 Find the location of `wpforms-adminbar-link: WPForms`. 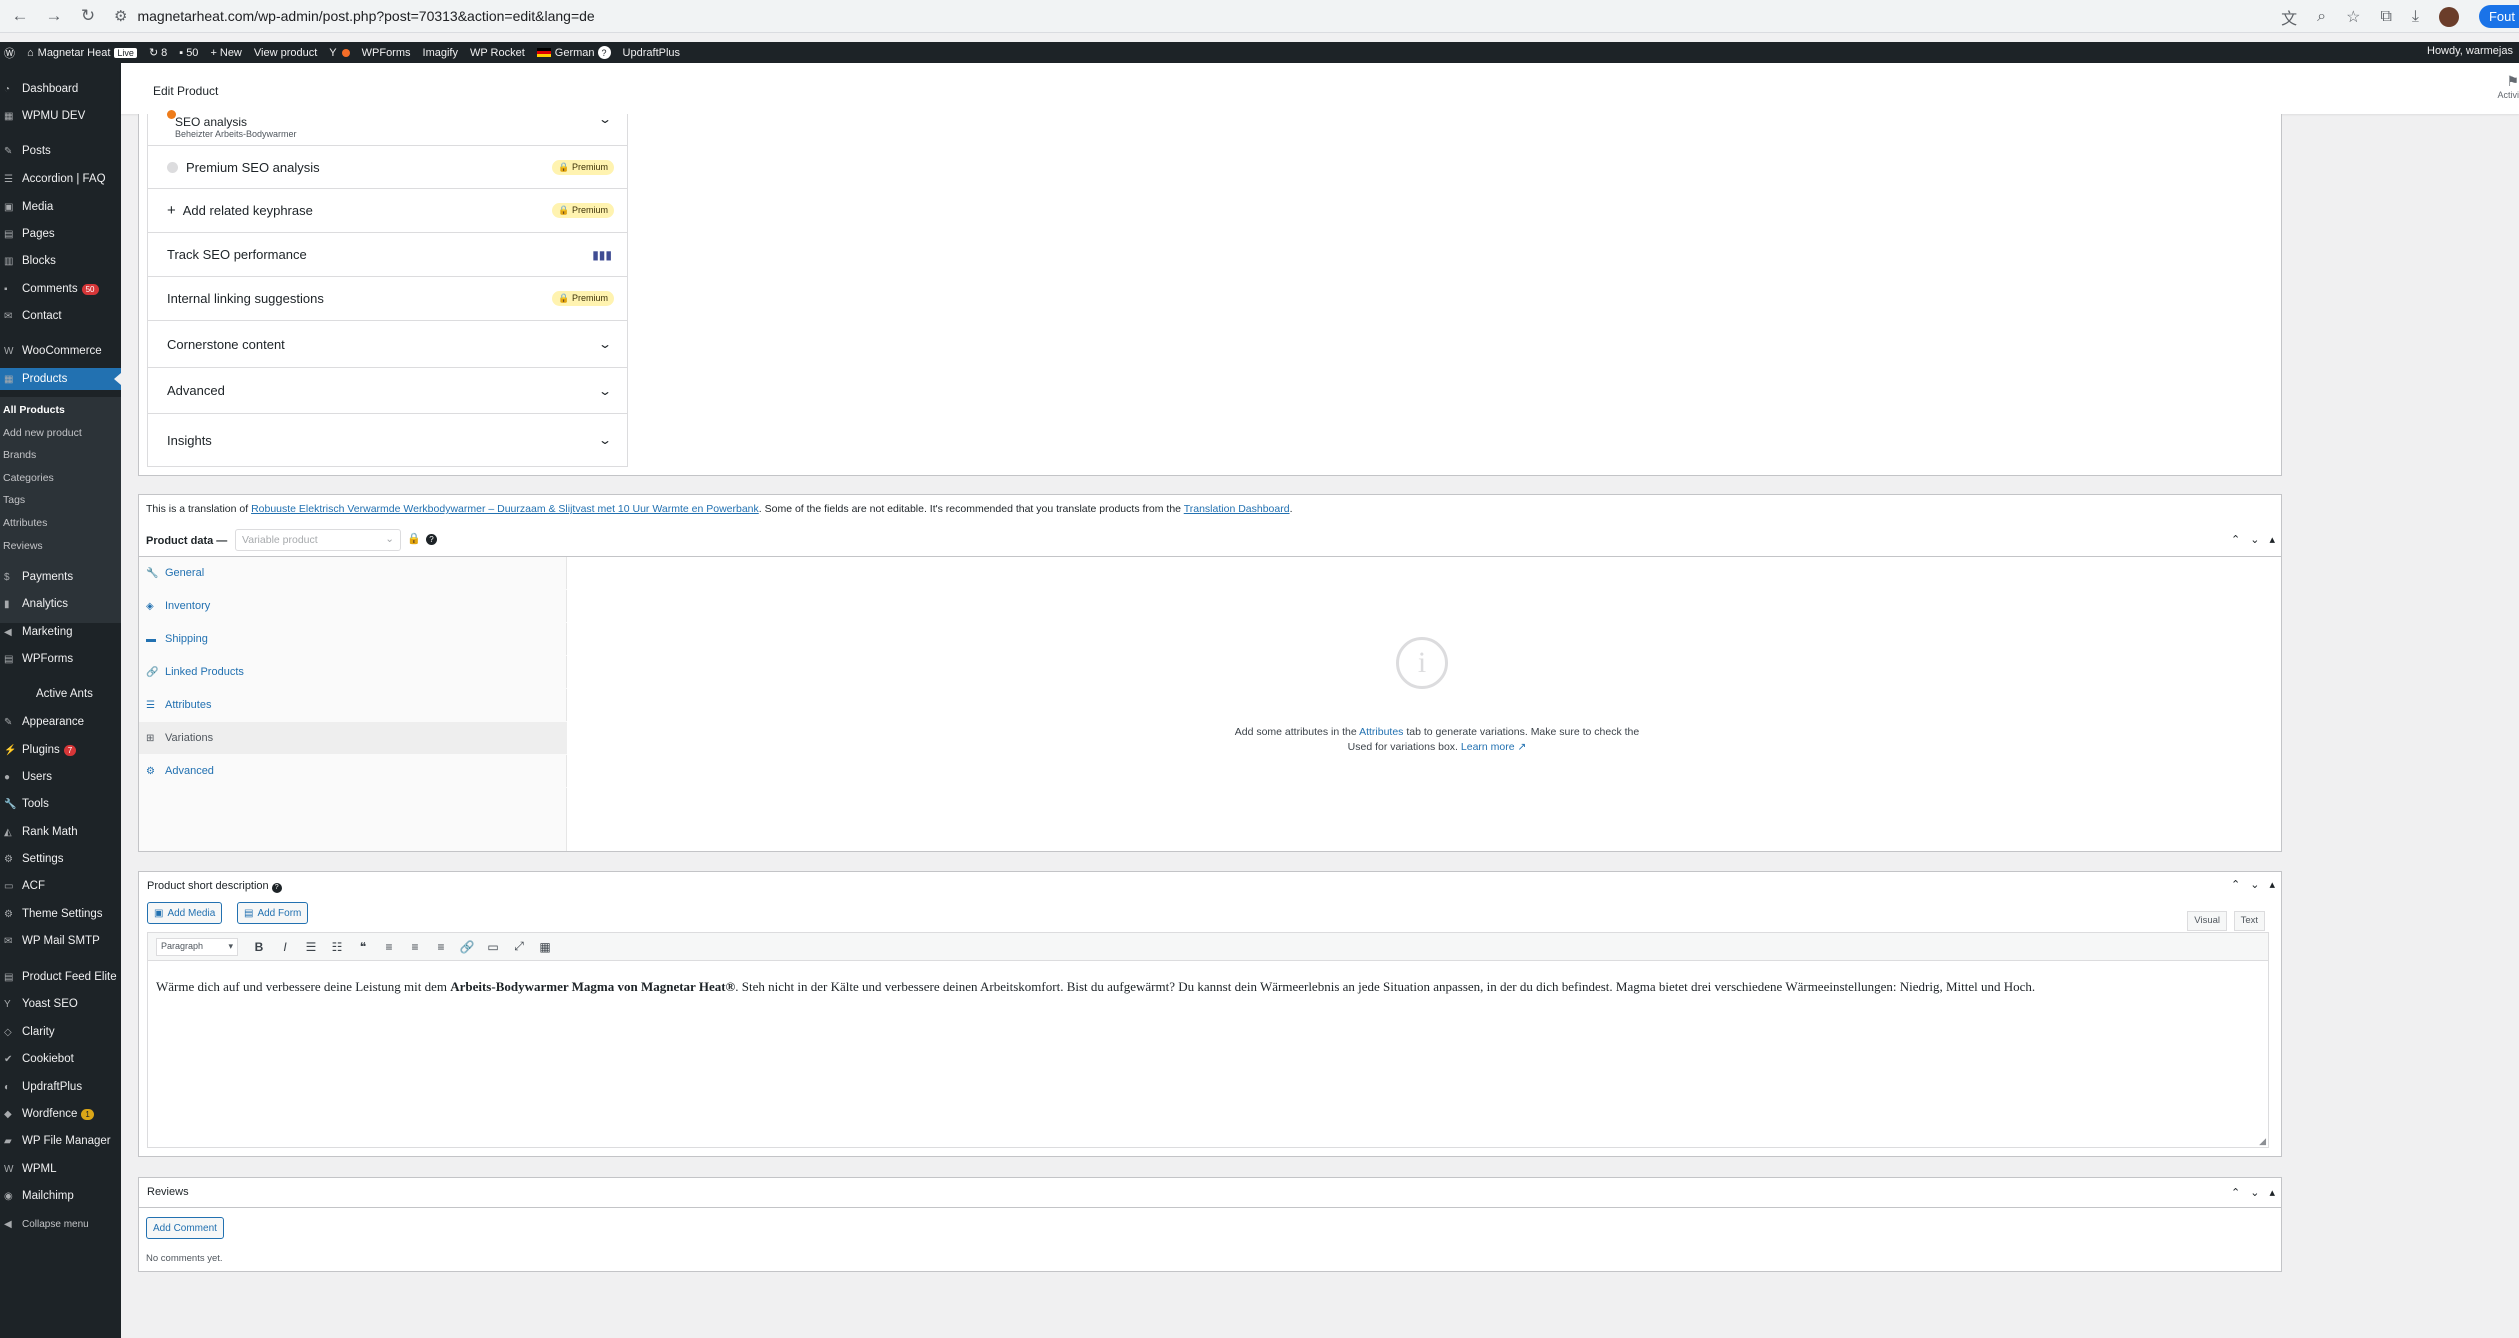

wpforms-adminbar-link: WPForms is located at coordinates (386, 53).